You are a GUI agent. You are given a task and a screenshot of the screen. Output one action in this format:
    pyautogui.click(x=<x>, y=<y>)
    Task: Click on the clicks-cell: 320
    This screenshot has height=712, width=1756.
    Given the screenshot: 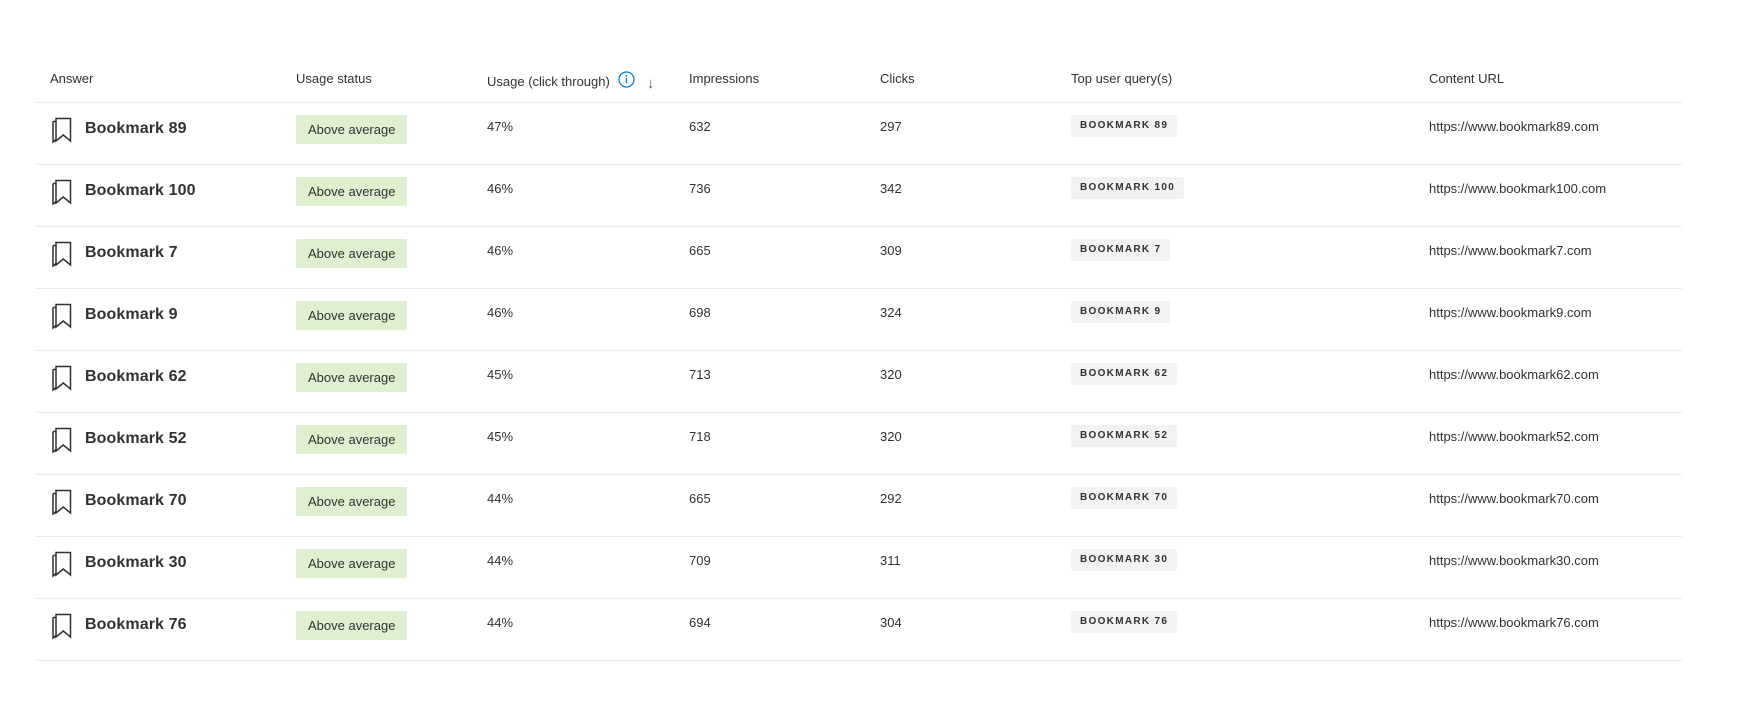 What is the action you would take?
    pyautogui.click(x=891, y=436)
    